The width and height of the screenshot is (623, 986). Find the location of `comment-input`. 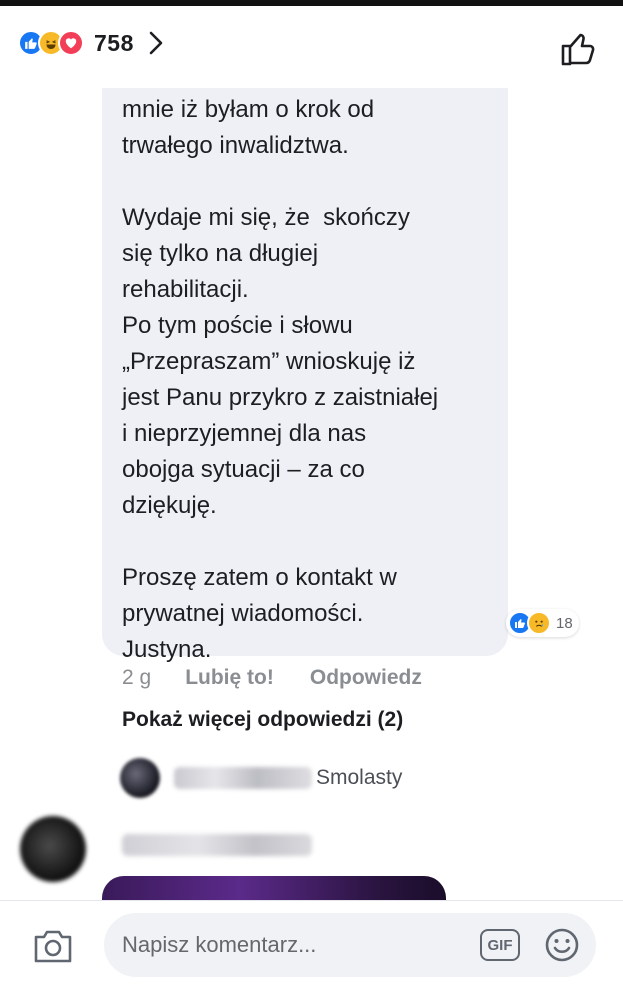

comment-input is located at coordinates (350, 945).